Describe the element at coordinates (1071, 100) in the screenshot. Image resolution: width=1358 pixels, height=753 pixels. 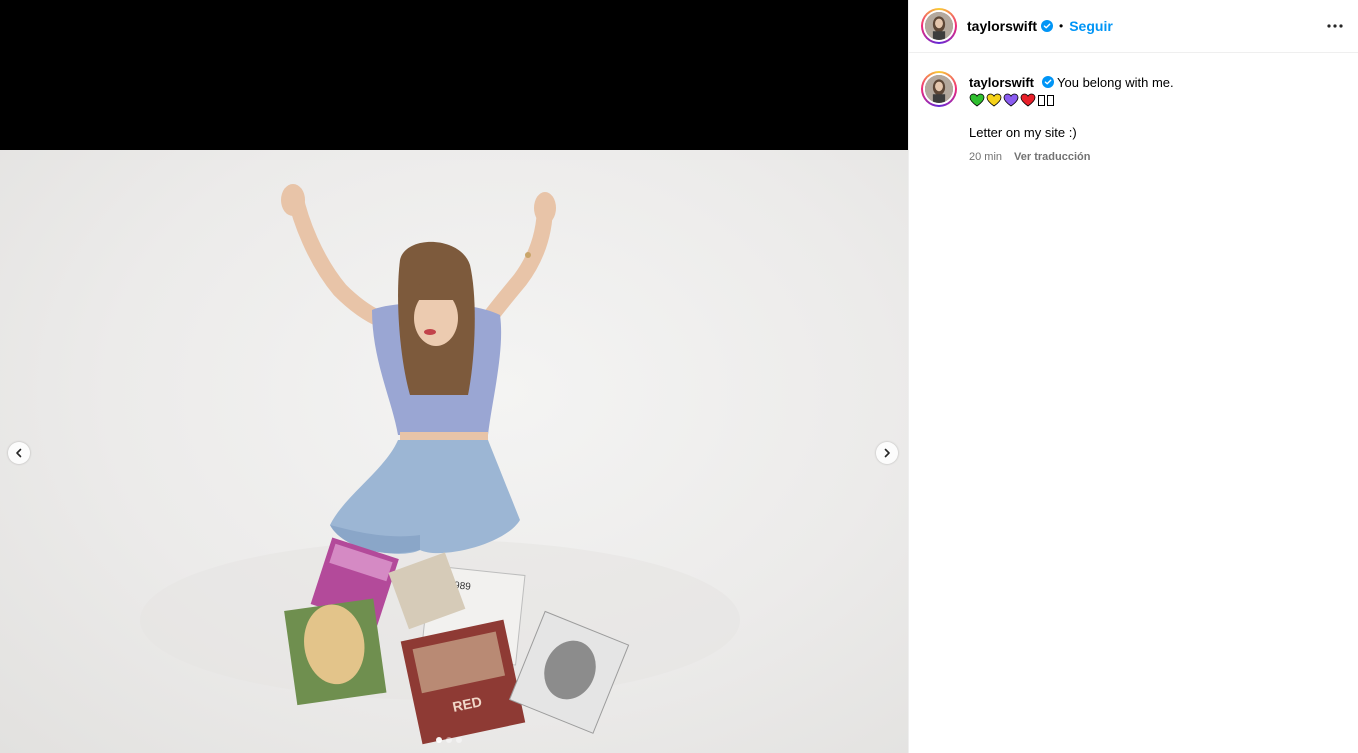
I see `heart-emojis` at that location.